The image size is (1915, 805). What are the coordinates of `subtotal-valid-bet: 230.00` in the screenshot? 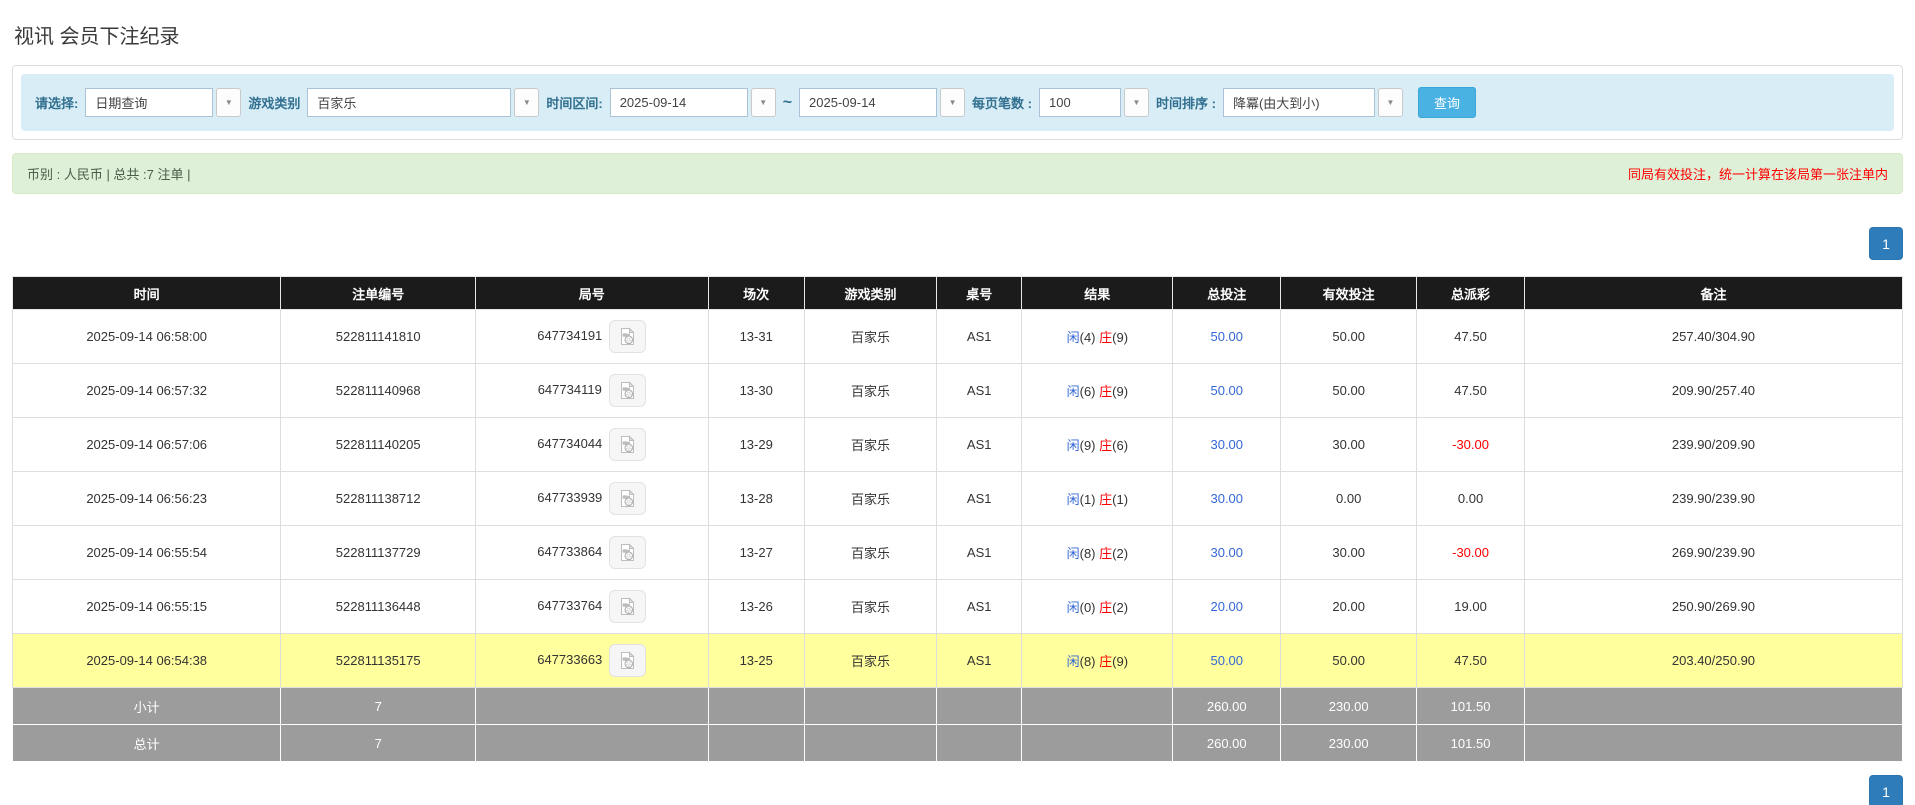 It's located at (1349, 706).